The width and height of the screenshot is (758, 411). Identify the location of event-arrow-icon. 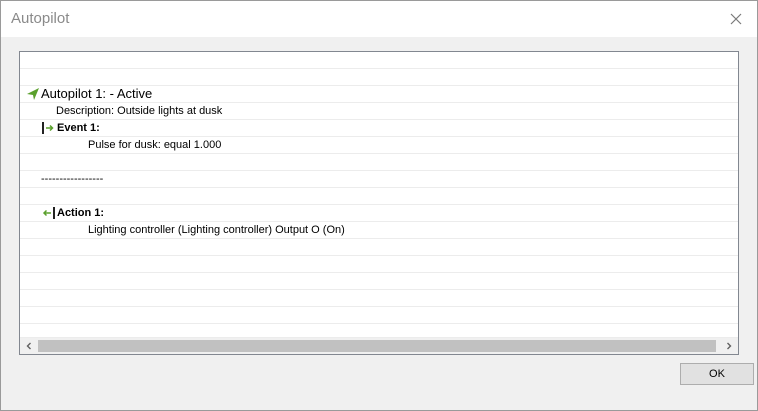
(48, 128).